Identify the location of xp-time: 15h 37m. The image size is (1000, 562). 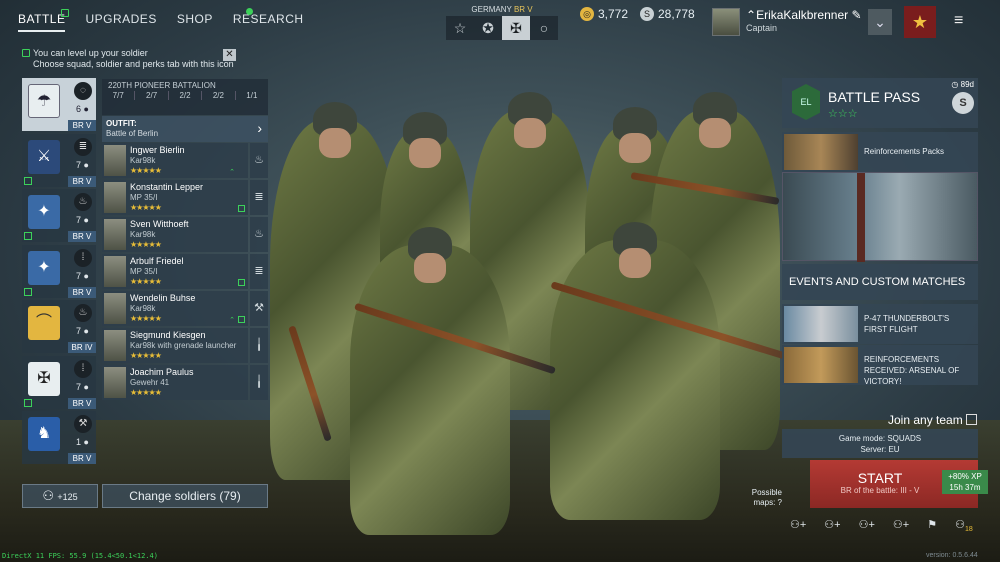
(965, 487).